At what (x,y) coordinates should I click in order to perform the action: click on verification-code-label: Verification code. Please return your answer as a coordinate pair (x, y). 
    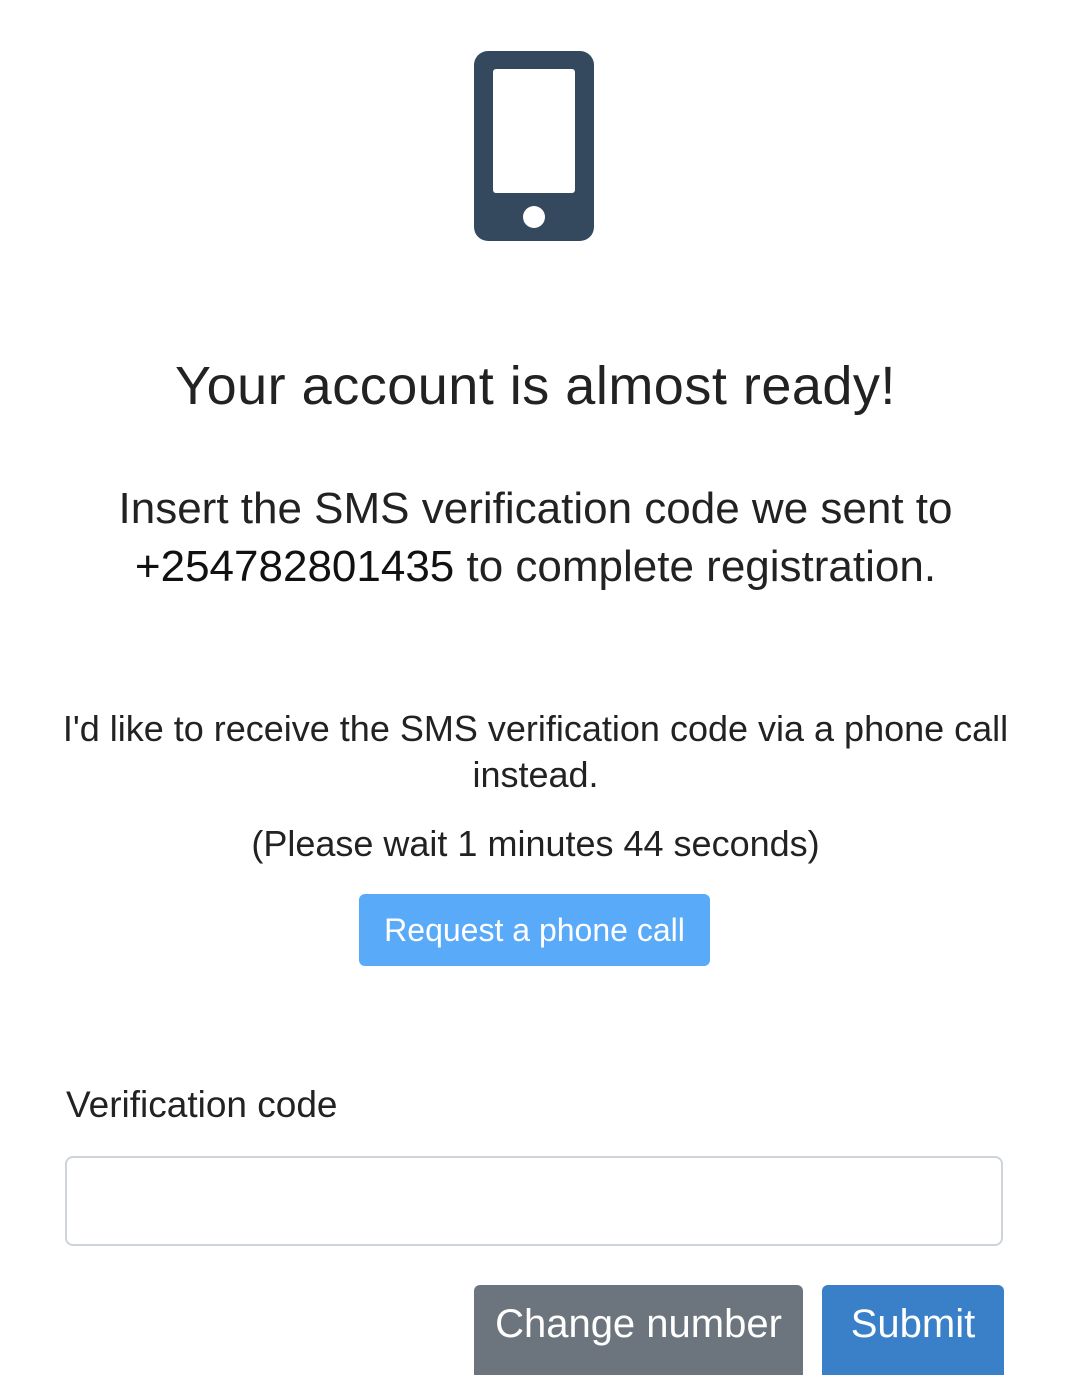
    Looking at the image, I should click on (202, 1104).